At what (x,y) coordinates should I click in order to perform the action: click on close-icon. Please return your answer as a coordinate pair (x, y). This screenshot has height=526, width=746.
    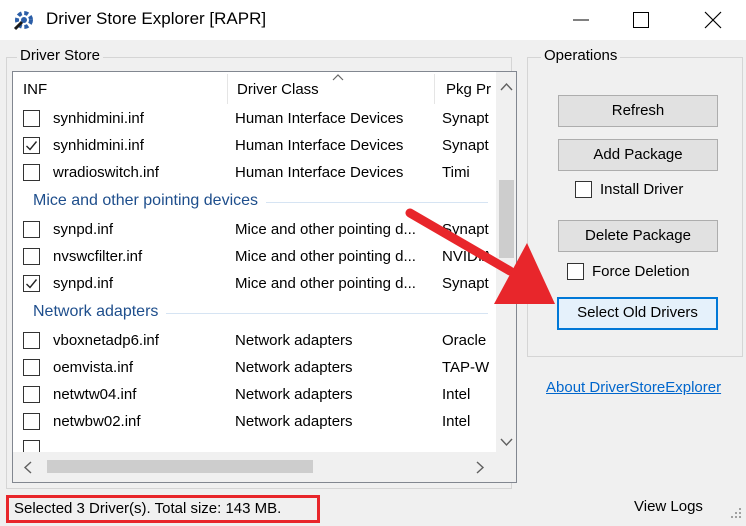
    Looking at the image, I should click on (713, 20).